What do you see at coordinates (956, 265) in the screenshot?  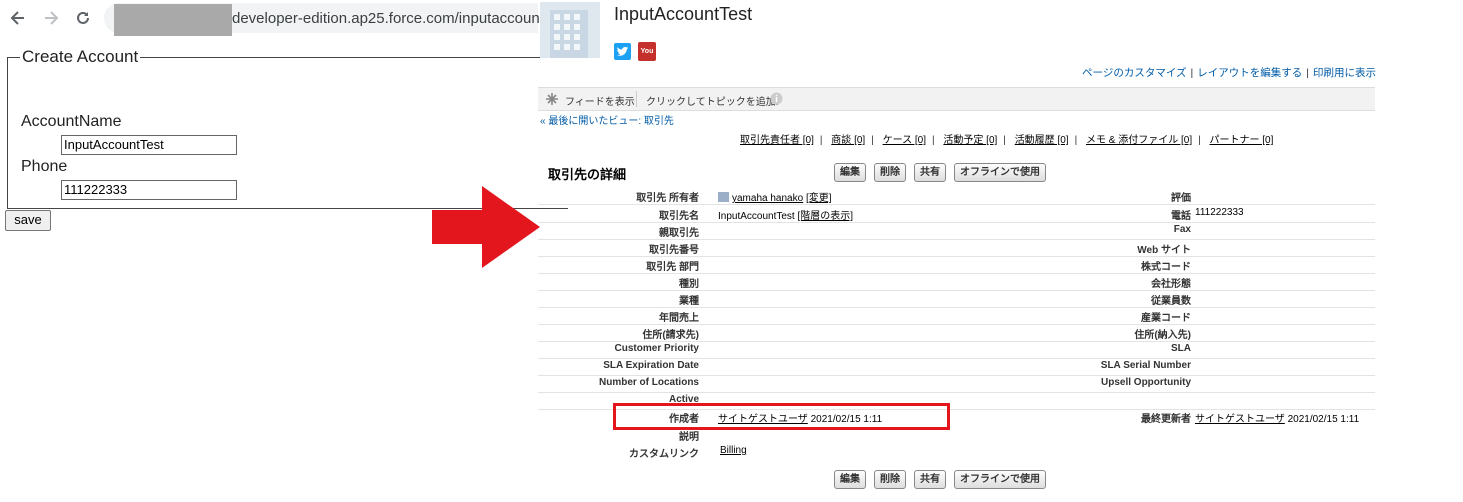 I see `detail-row: 取引先 部門 株式コード` at bounding box center [956, 265].